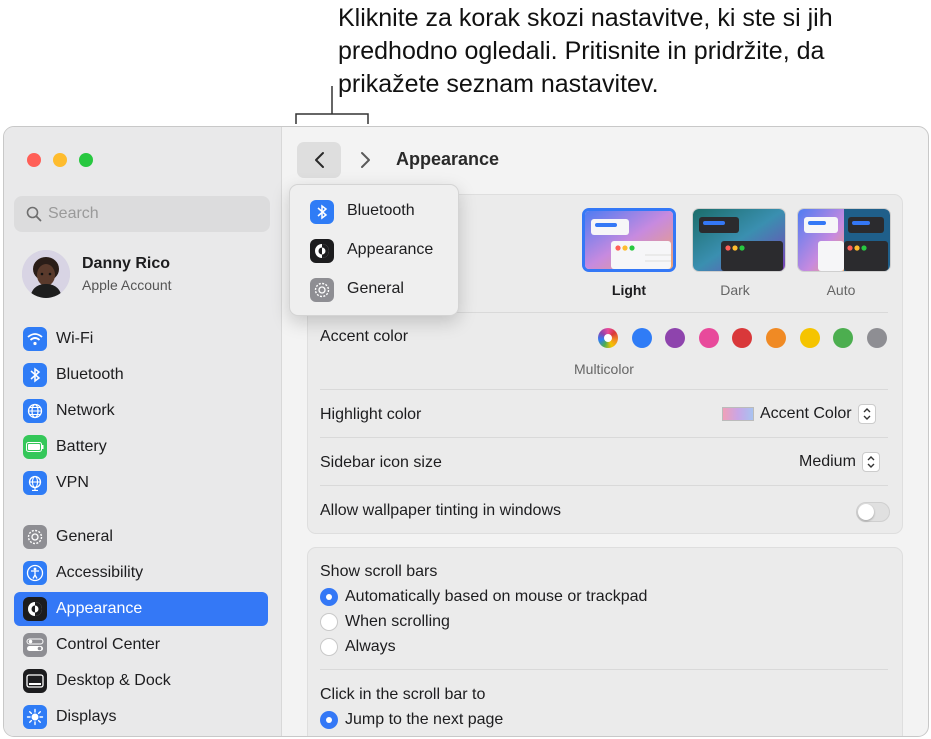 The height and width of the screenshot is (739, 931). What do you see at coordinates (866, 512) in the screenshot?
I see `toggle-knob` at bounding box center [866, 512].